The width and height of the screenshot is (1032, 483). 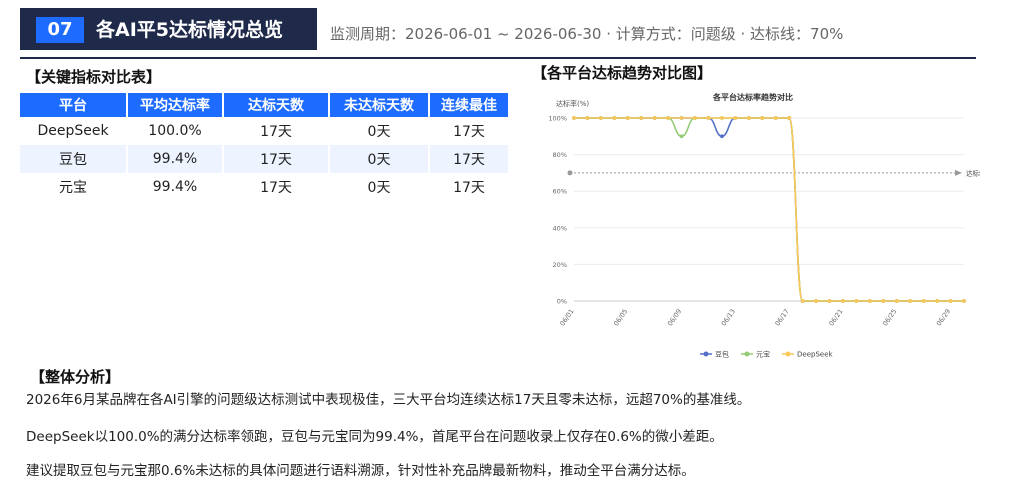 I want to click on header-banner: 07 各AI平5达标情况总览, so click(x=168, y=29).